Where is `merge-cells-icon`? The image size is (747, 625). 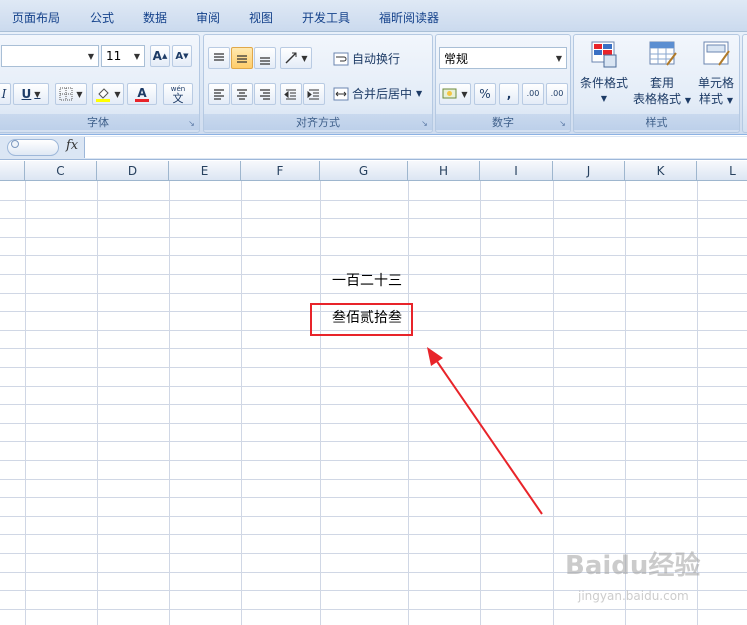
merge-cells-icon is located at coordinates (341, 93).